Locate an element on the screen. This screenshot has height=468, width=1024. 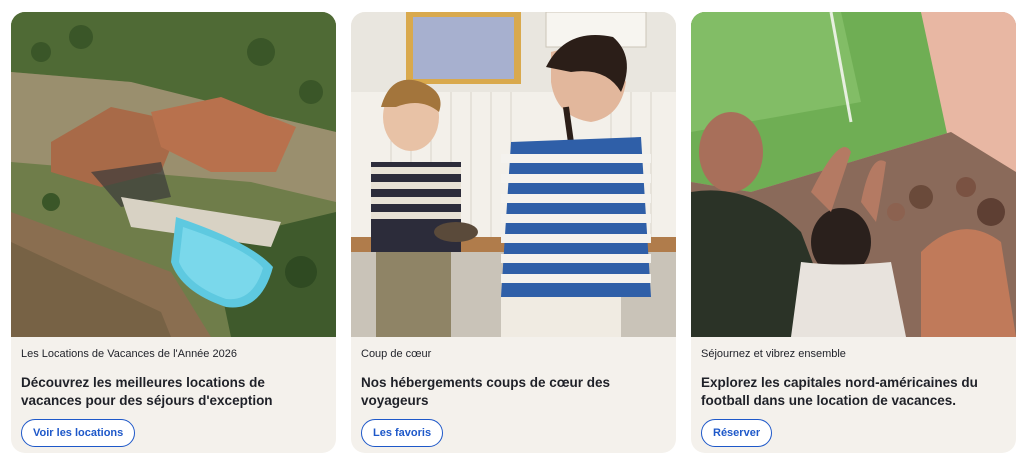
view-rentals-button: Voir les locations is located at coordinates (78, 433).